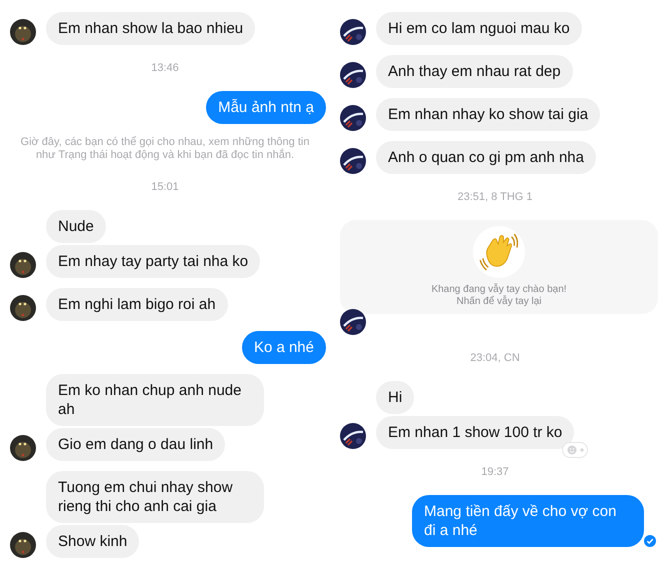 This screenshot has height=577, width=660. I want to click on message-bubble: Gio em dang o dau linh, so click(136, 444).